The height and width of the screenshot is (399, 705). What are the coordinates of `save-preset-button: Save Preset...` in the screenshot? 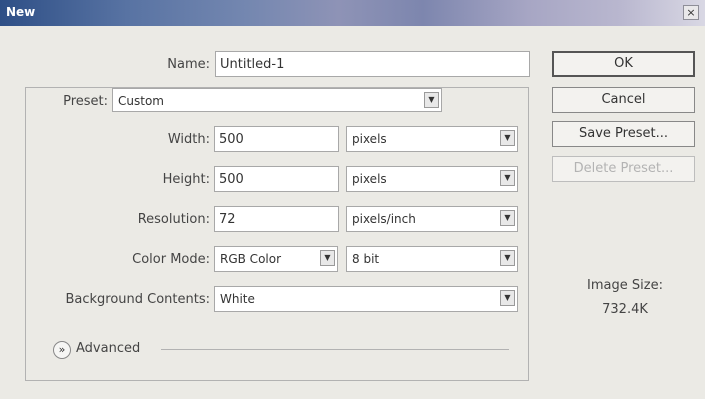 It's located at (623, 134).